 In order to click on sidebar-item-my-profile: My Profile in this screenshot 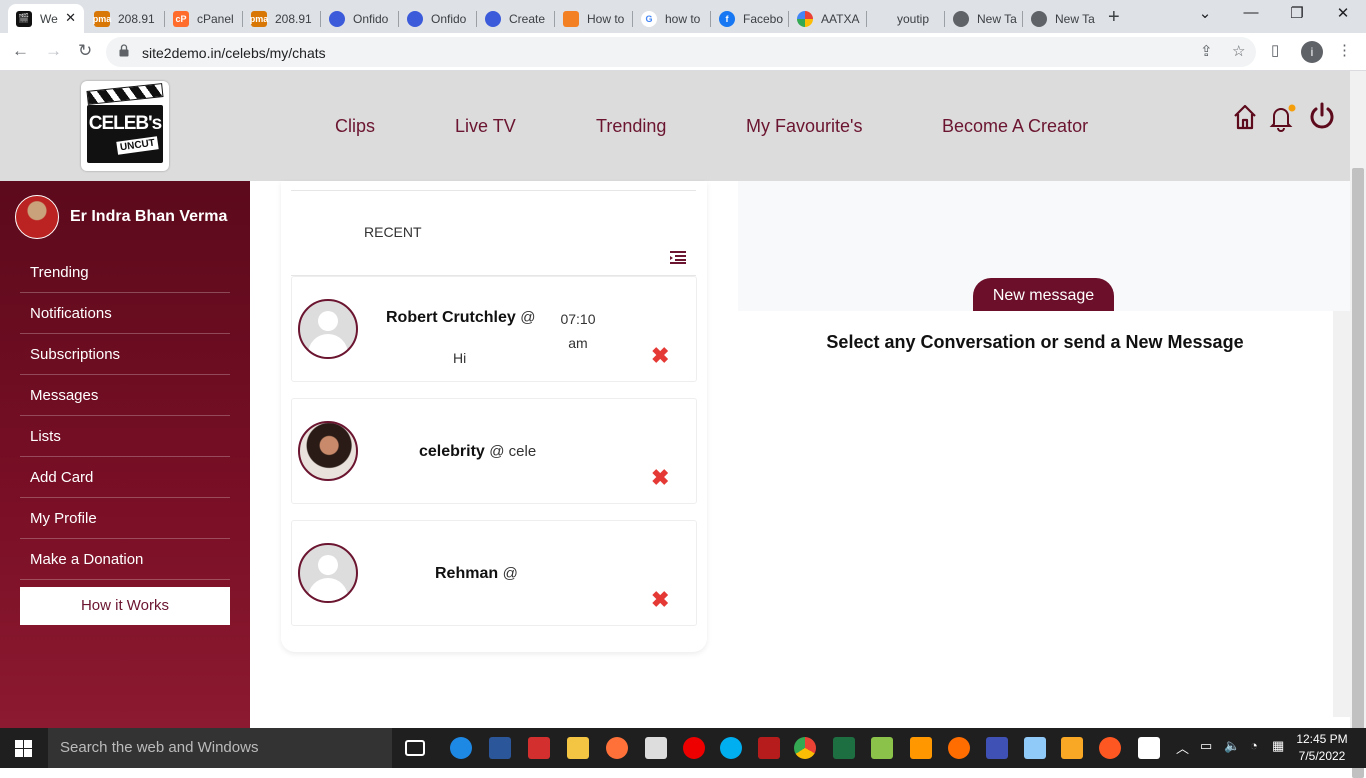, I will do `click(125, 518)`.